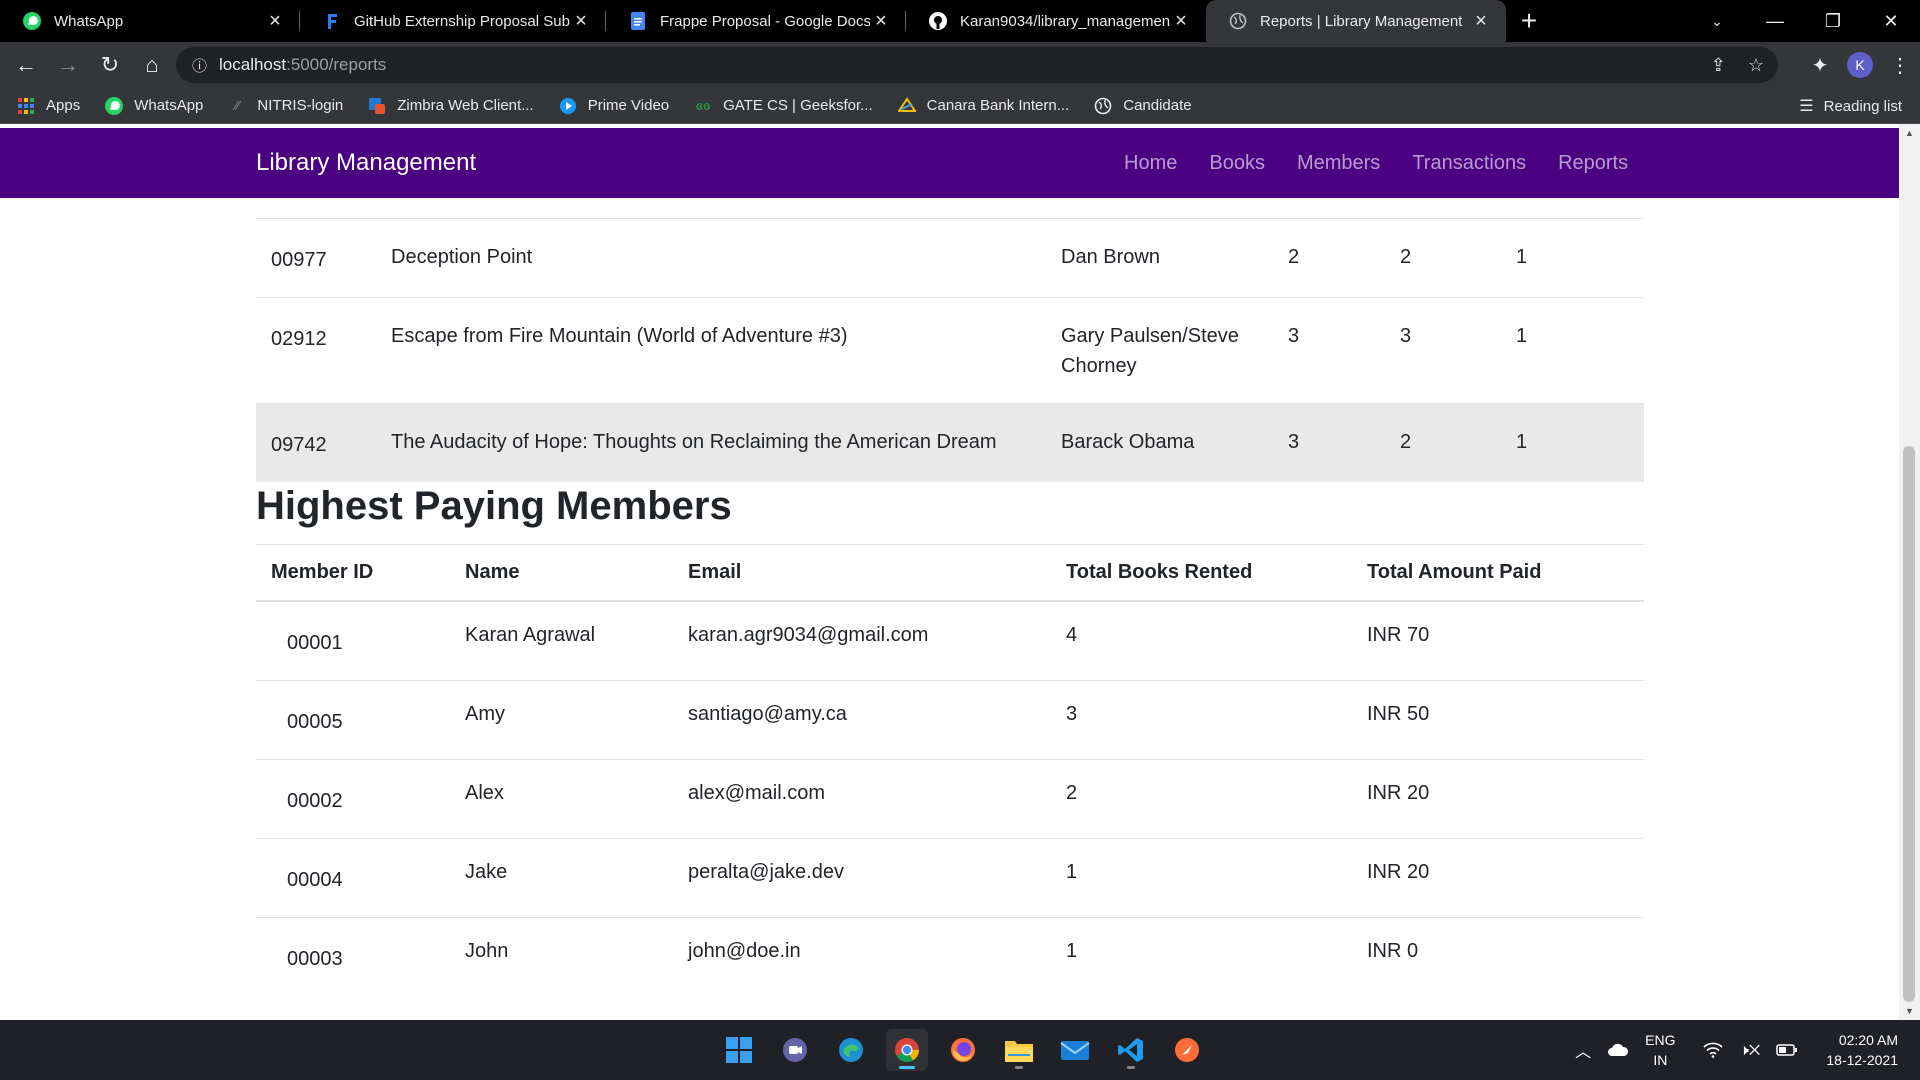  I want to click on chevron-up-icon: ︿, so click(1583, 1050).